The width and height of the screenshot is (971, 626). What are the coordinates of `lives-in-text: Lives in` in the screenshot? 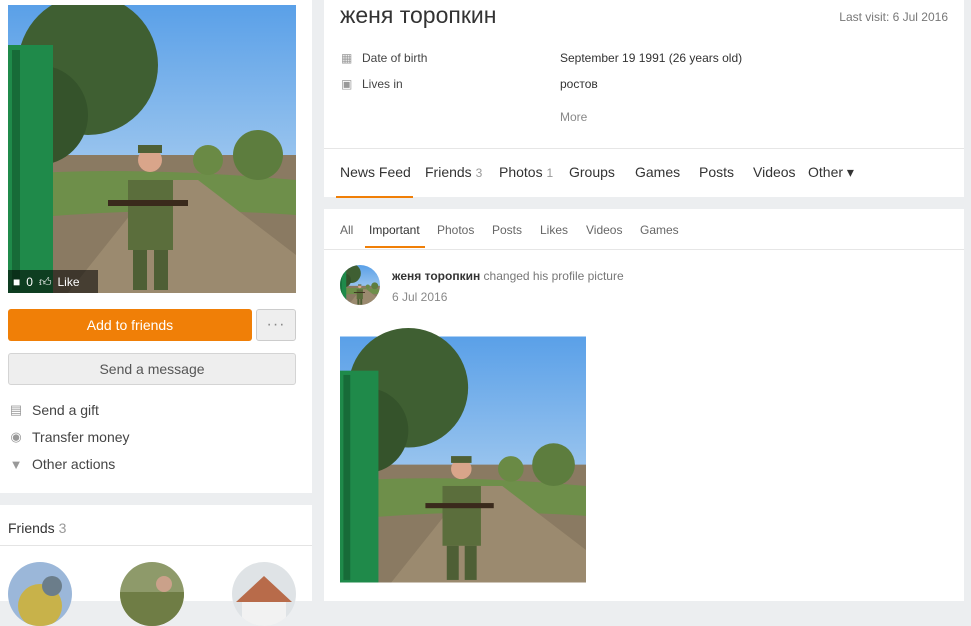 It's located at (382, 84).